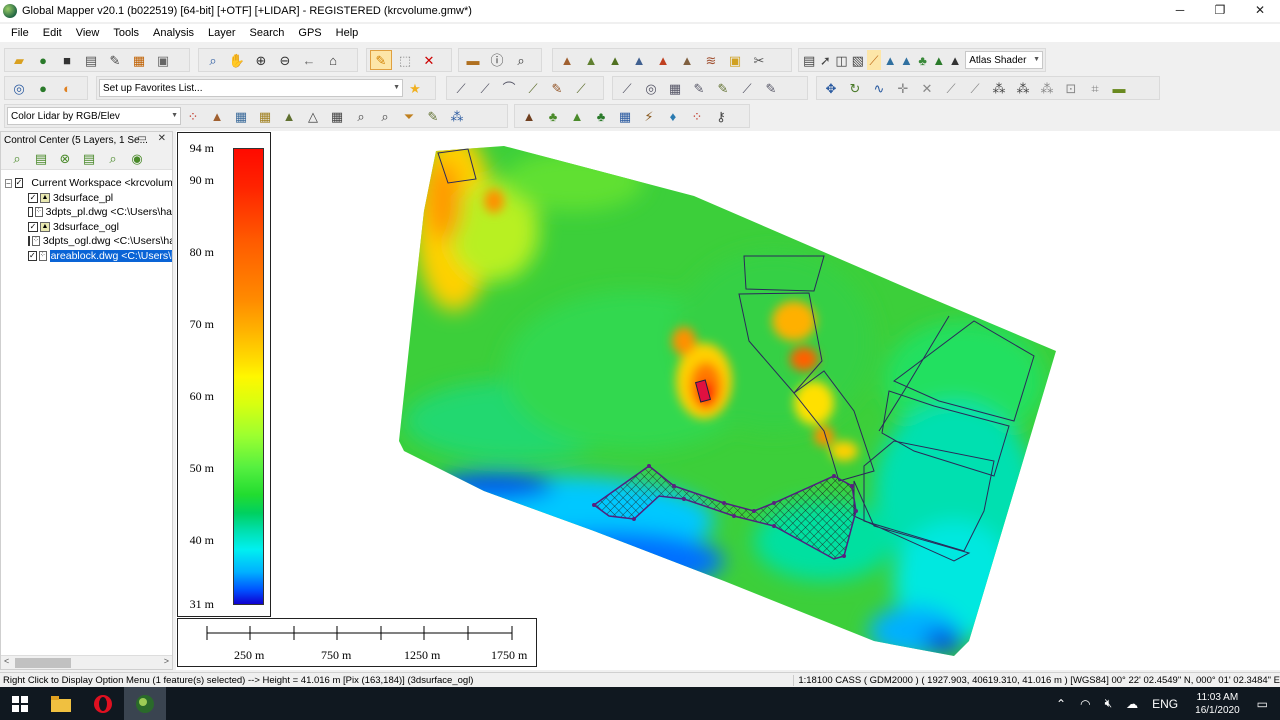 This screenshot has width=1280, height=720. What do you see at coordinates (43, 60) in the screenshot?
I see `globe-icon: ●` at bounding box center [43, 60].